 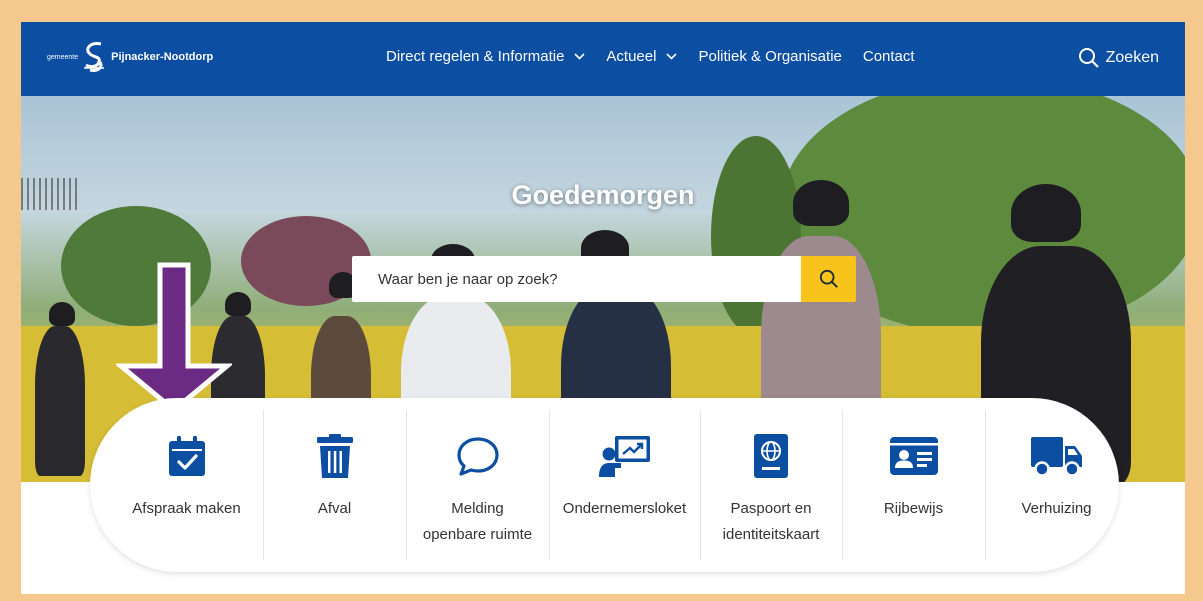 What do you see at coordinates (162, 57) in the screenshot?
I see `logo-name: Pijnacker-Nootdorp` at bounding box center [162, 57].